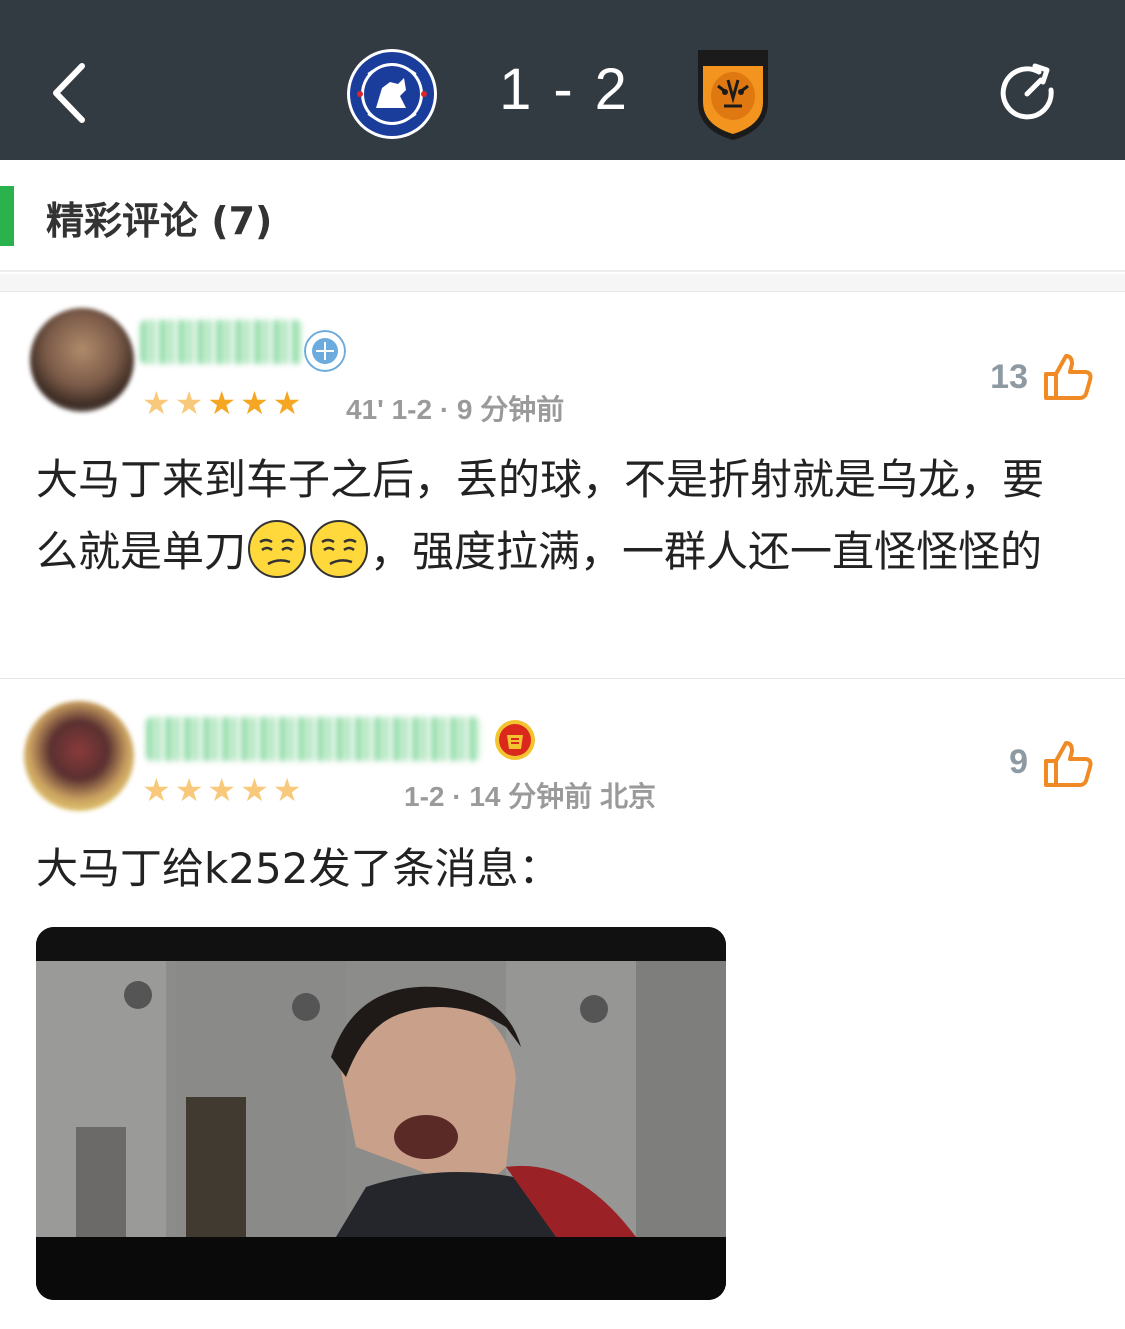  I want to click on like-count: 13, so click(1009, 377).